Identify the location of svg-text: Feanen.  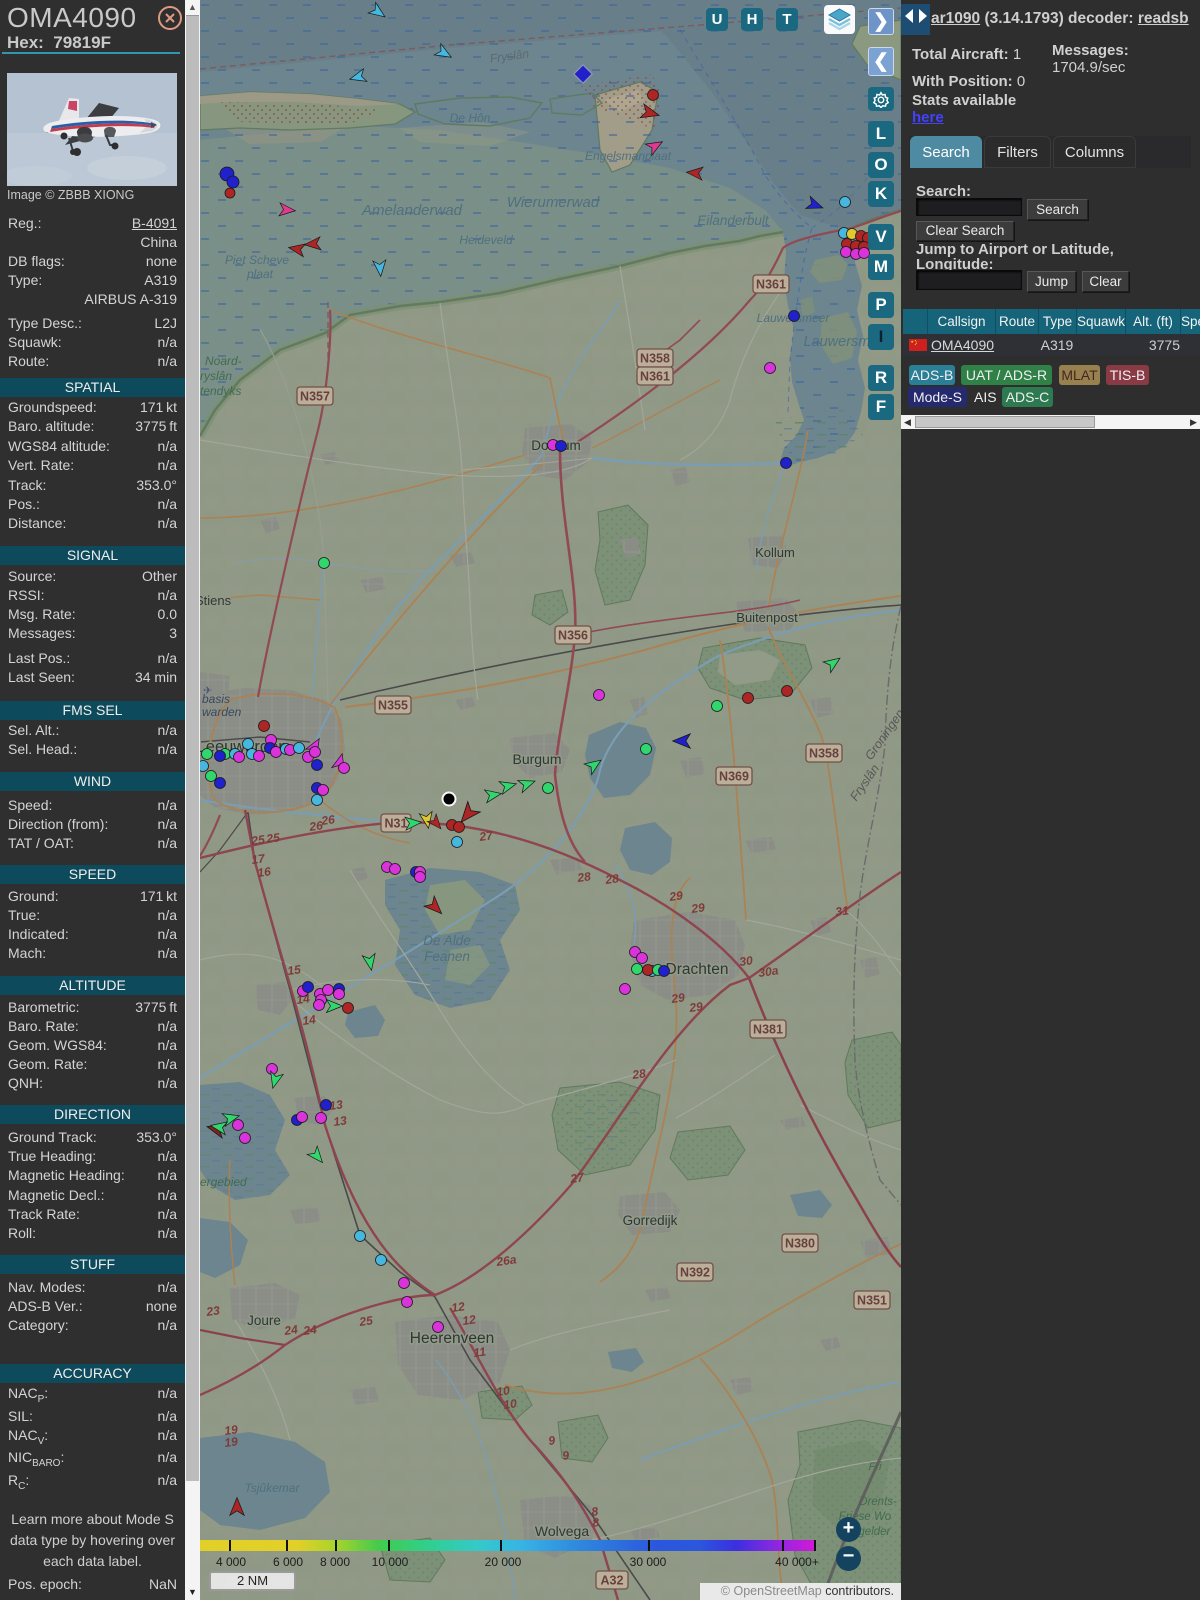
(447, 956).